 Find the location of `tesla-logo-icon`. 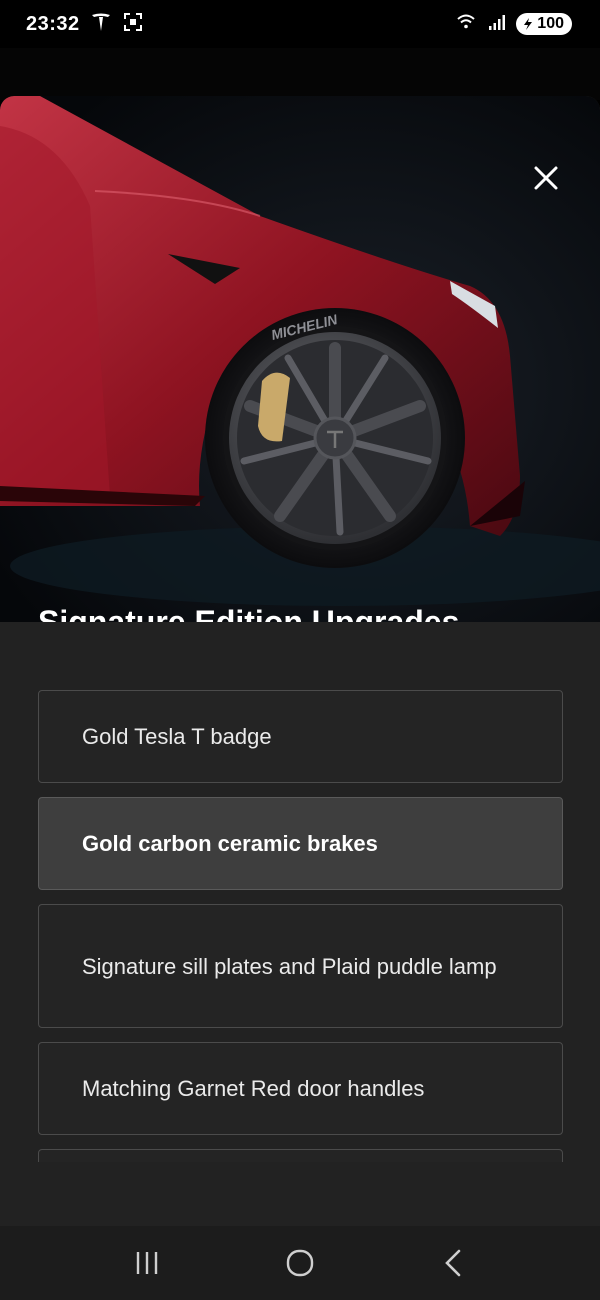

tesla-logo-icon is located at coordinates (101, 24).